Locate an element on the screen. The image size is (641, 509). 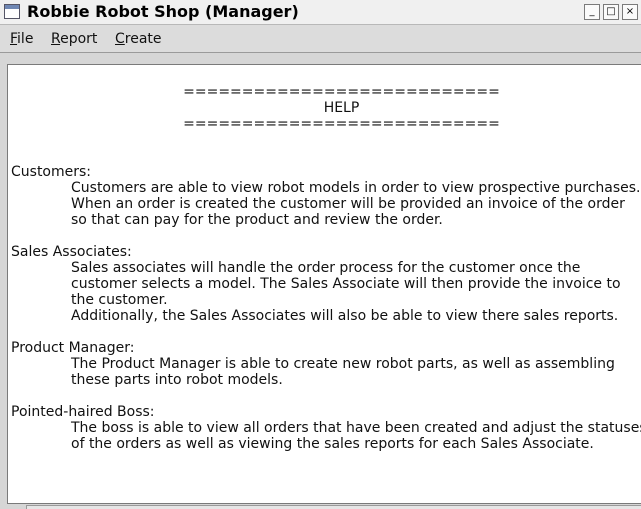
section-title-sales-associates: Sales Associates: is located at coordinates (71, 252).